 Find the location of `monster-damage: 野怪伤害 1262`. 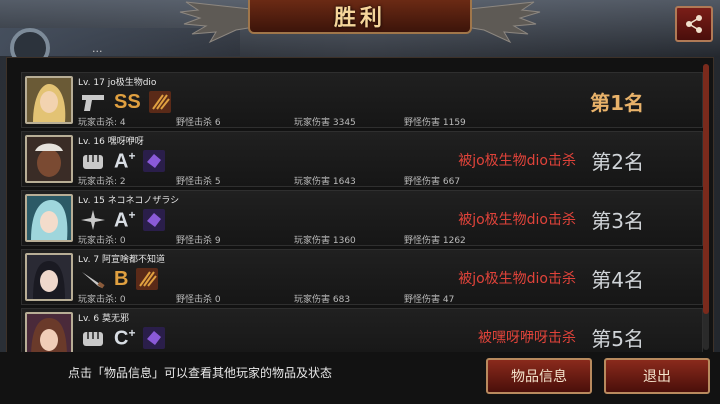

monster-damage: 野怪伤害 1262 is located at coordinates (435, 241).